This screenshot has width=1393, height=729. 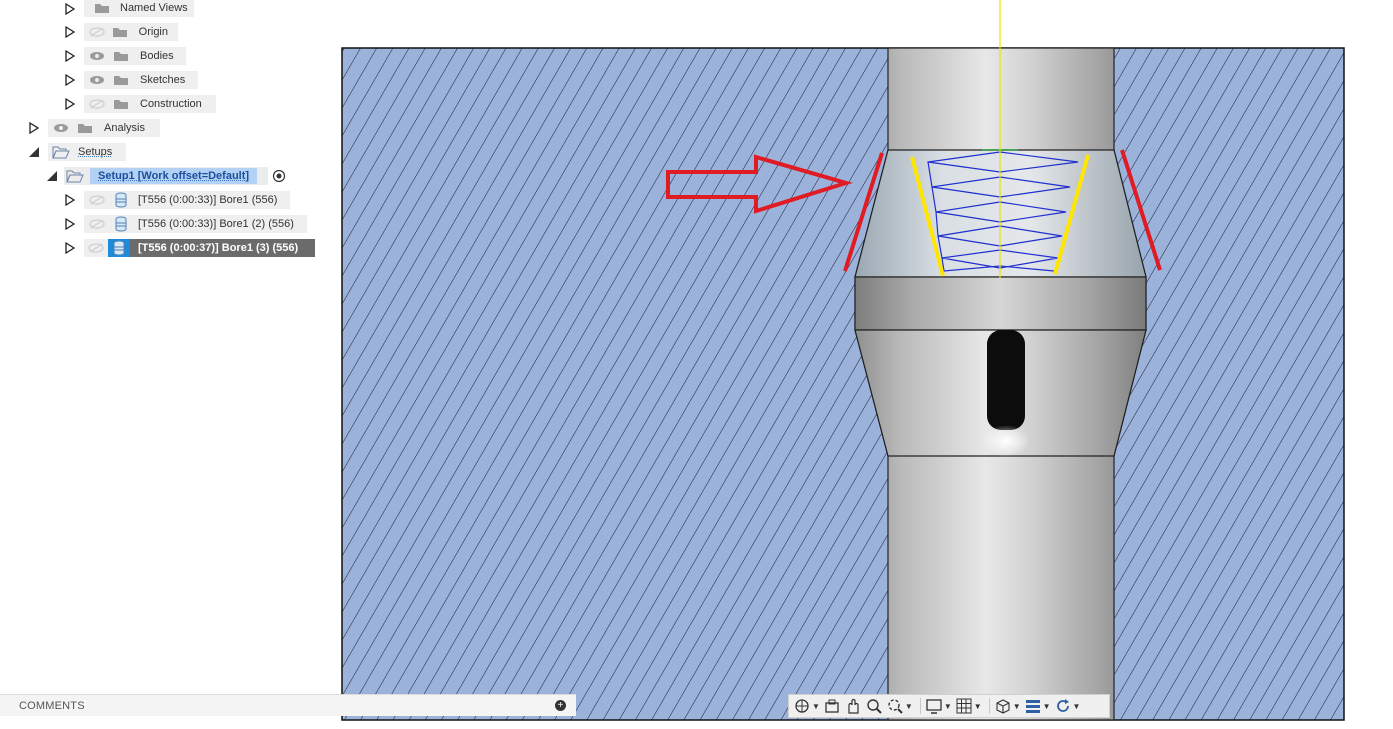 I want to click on tree-item-bore1-3-eye, so click(x=96, y=248).